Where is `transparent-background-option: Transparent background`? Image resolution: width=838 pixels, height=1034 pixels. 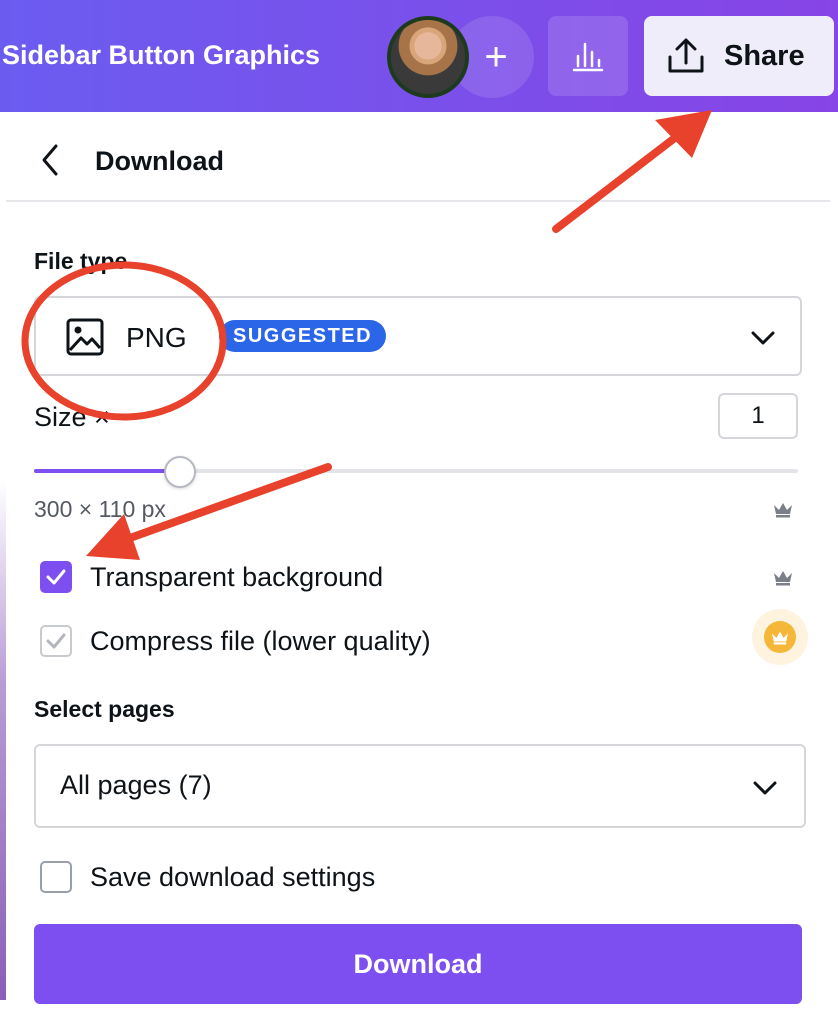 transparent-background-option: Transparent background is located at coordinates (211, 577).